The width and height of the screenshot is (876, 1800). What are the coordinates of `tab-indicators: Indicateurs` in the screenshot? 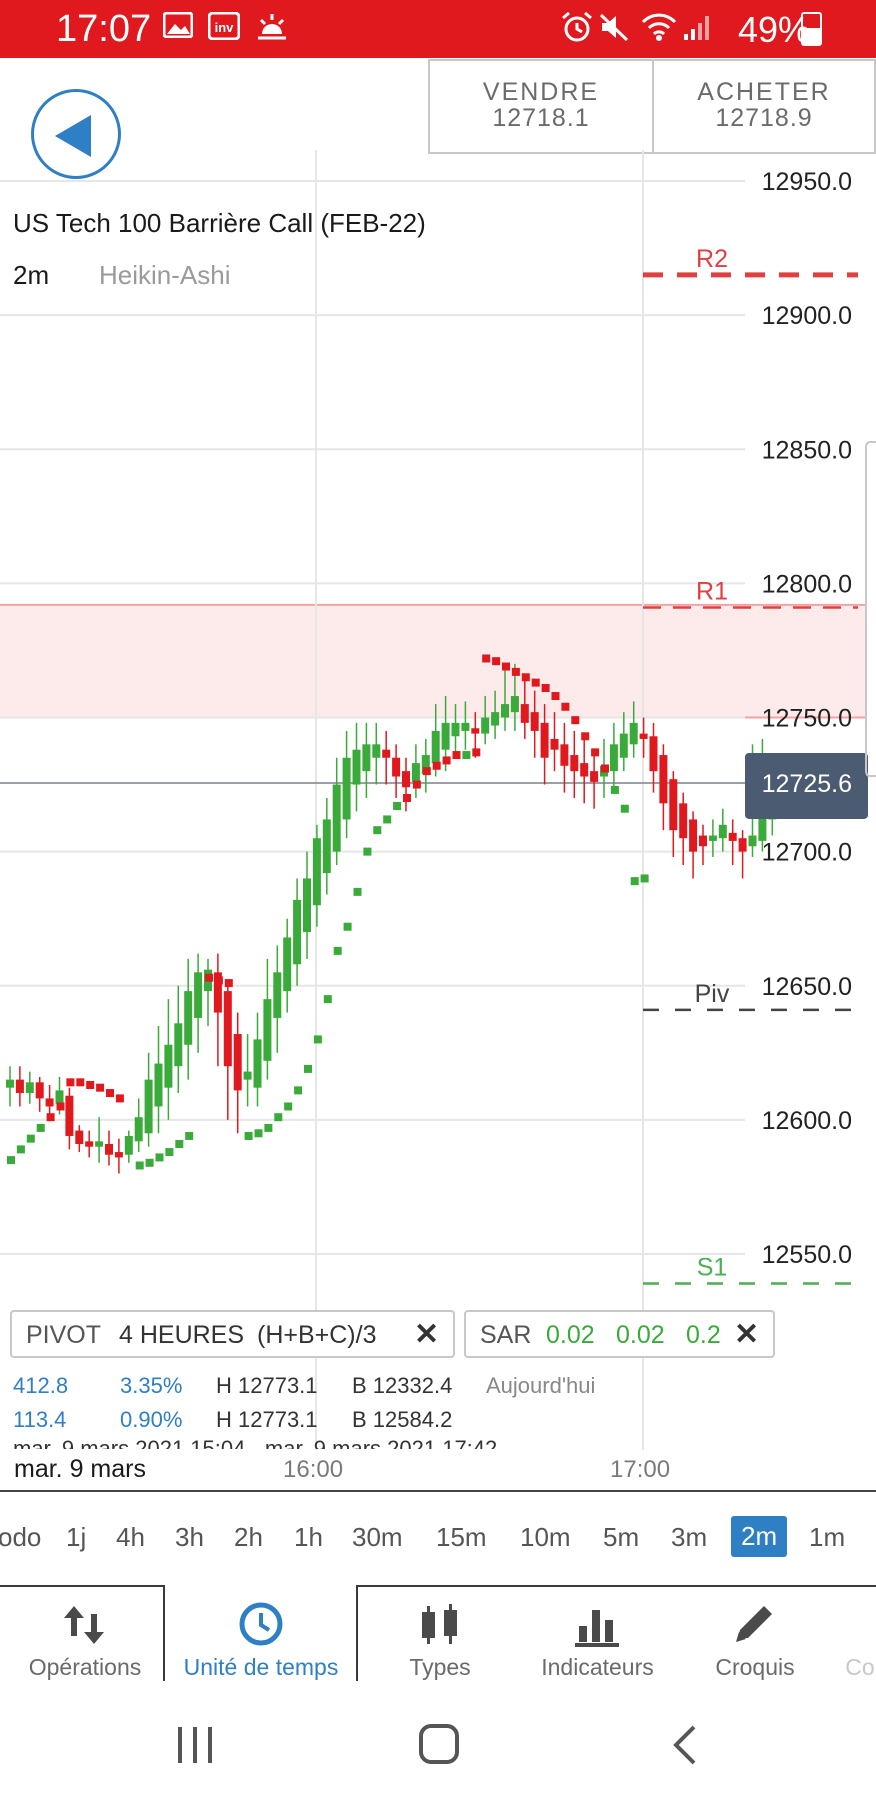 It's located at (597, 1639).